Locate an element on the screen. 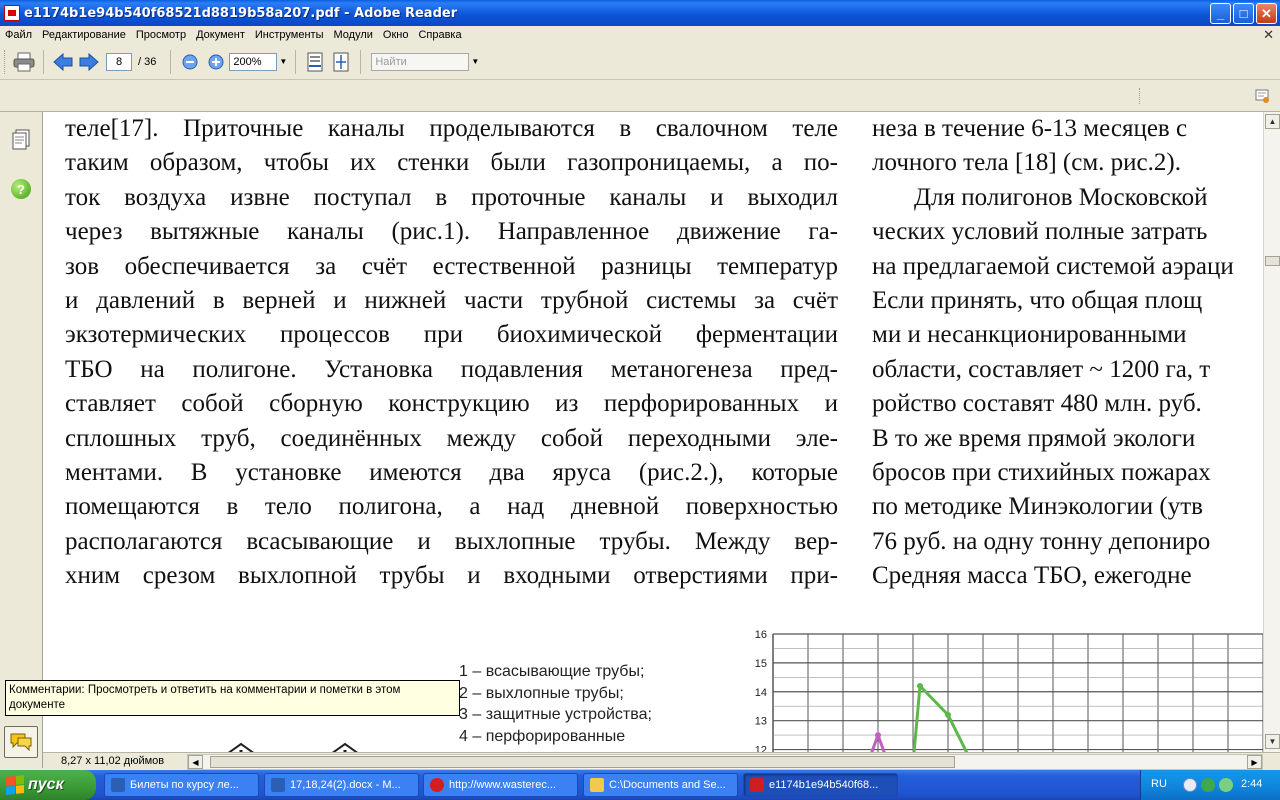 The width and height of the screenshot is (1280, 800). text-line: бросов при стихийных пожарах is located at coordinates (1041, 472).